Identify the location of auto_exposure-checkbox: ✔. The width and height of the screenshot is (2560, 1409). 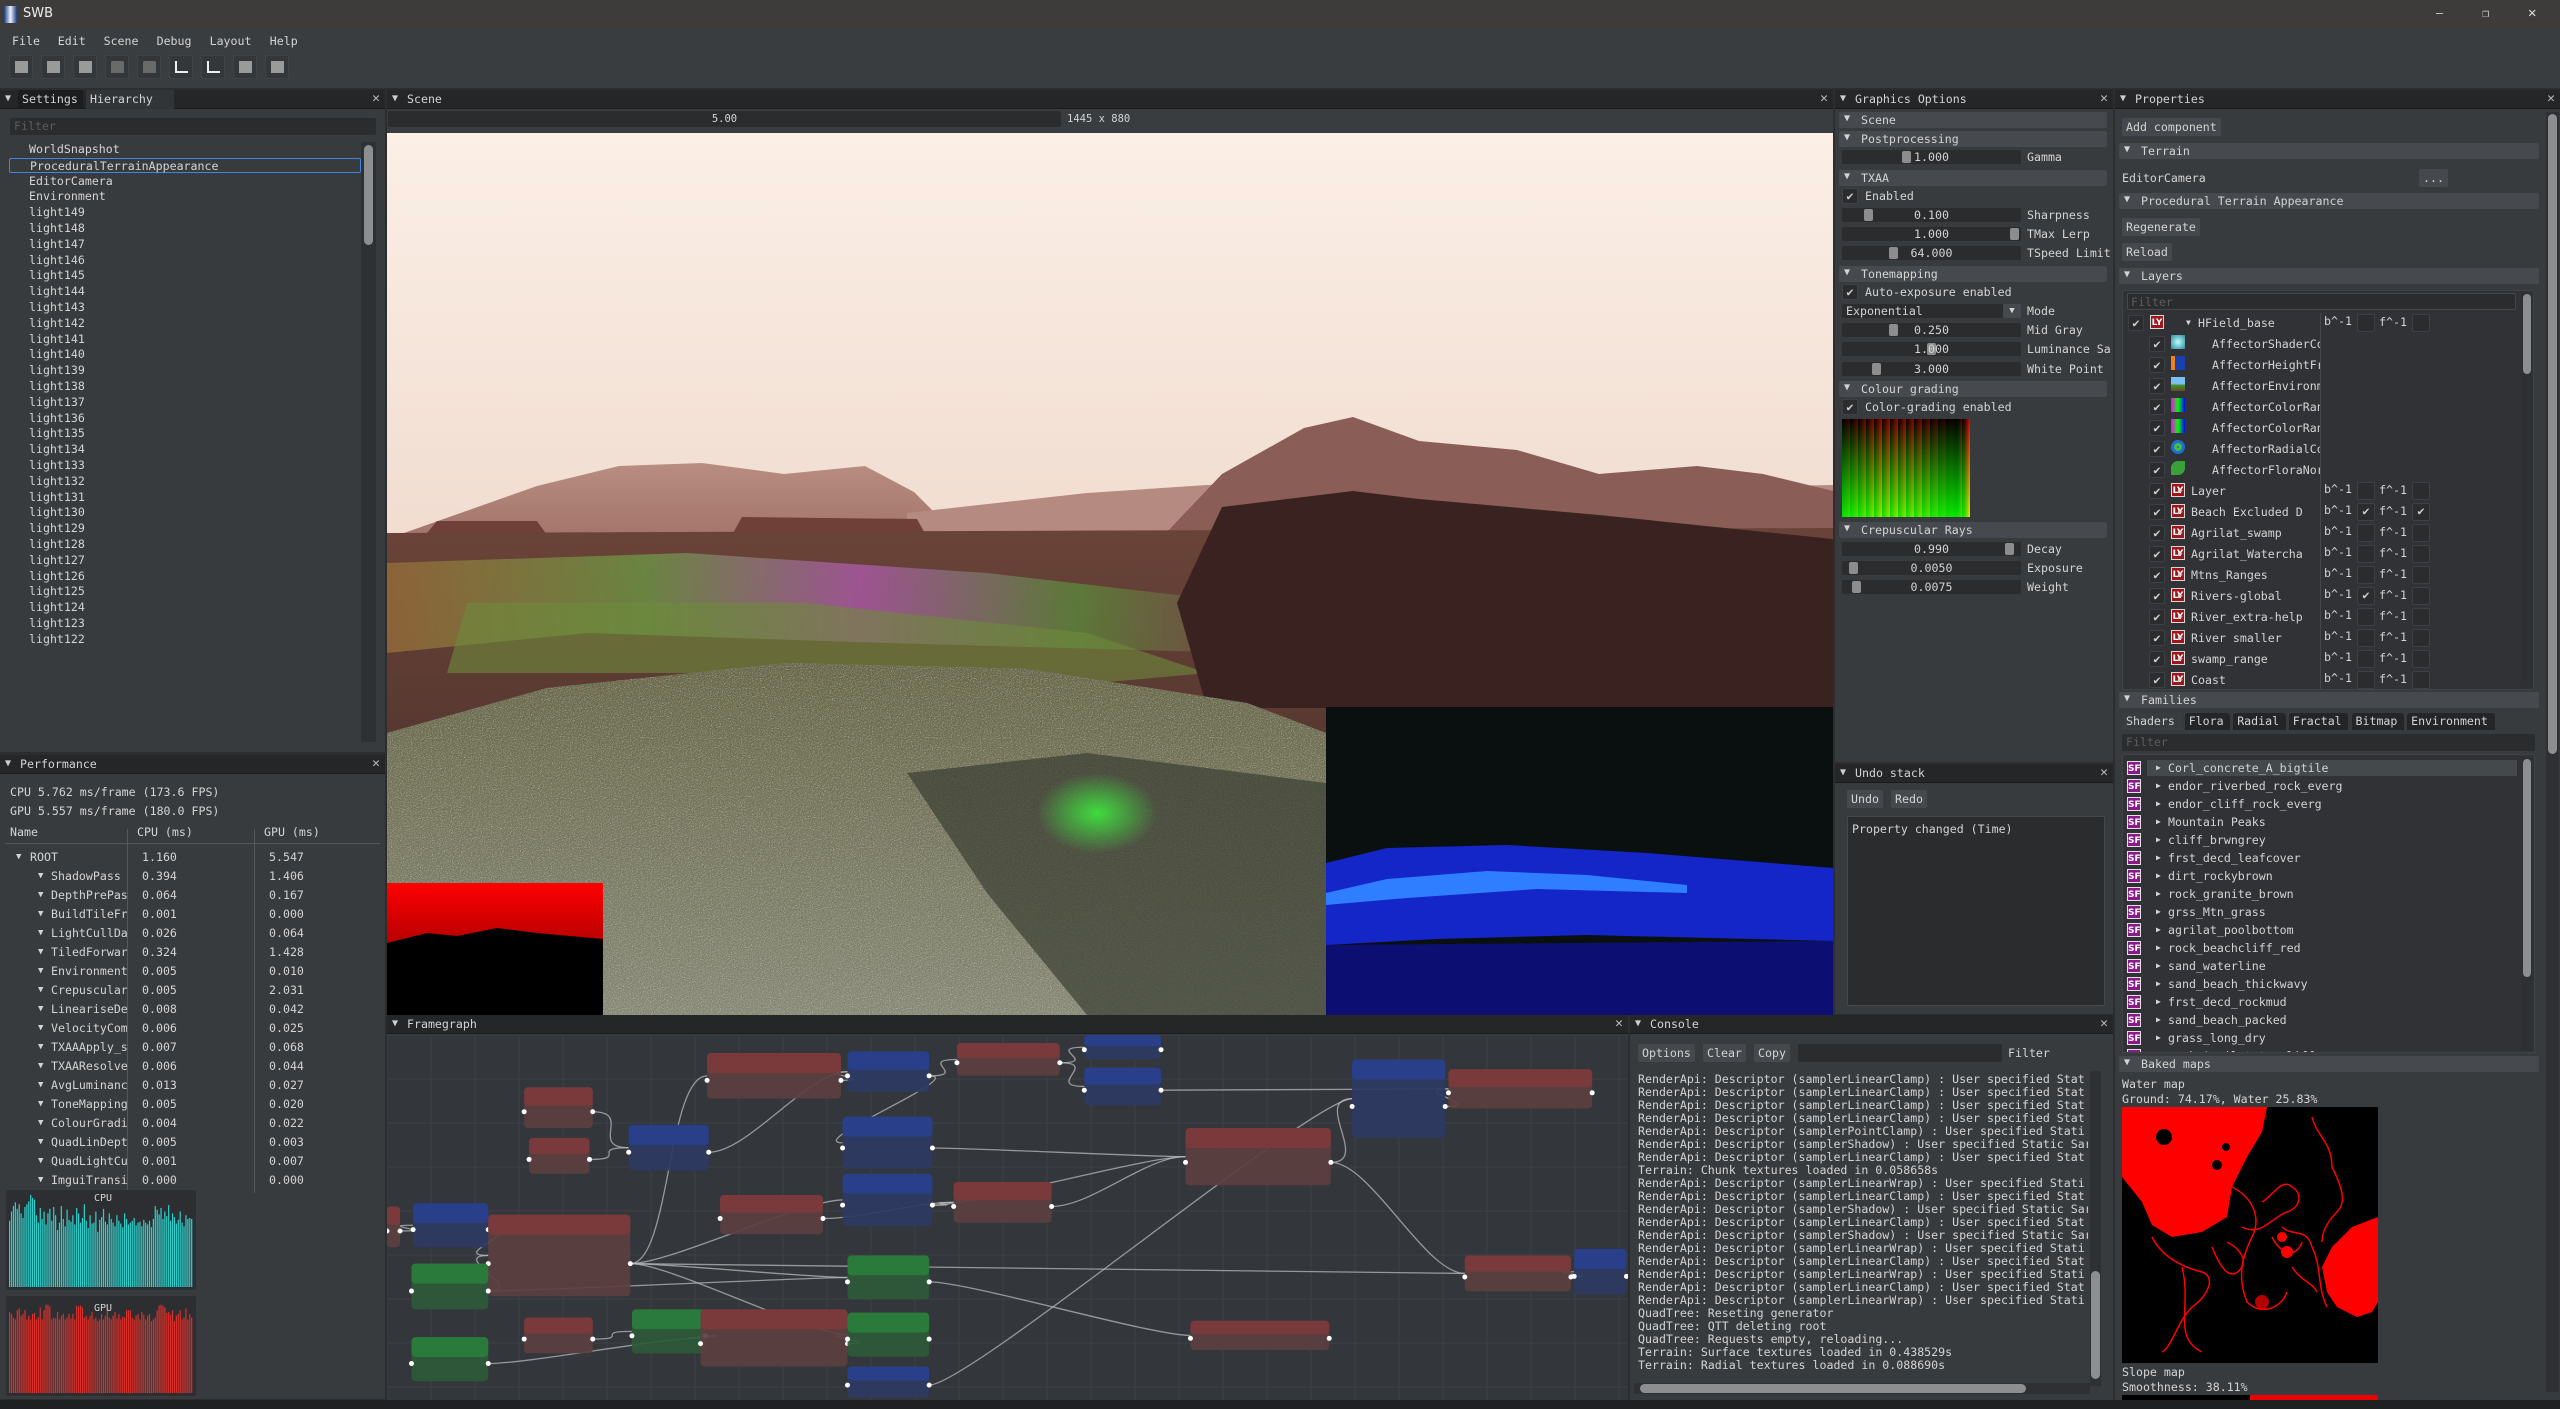
(1850, 292).